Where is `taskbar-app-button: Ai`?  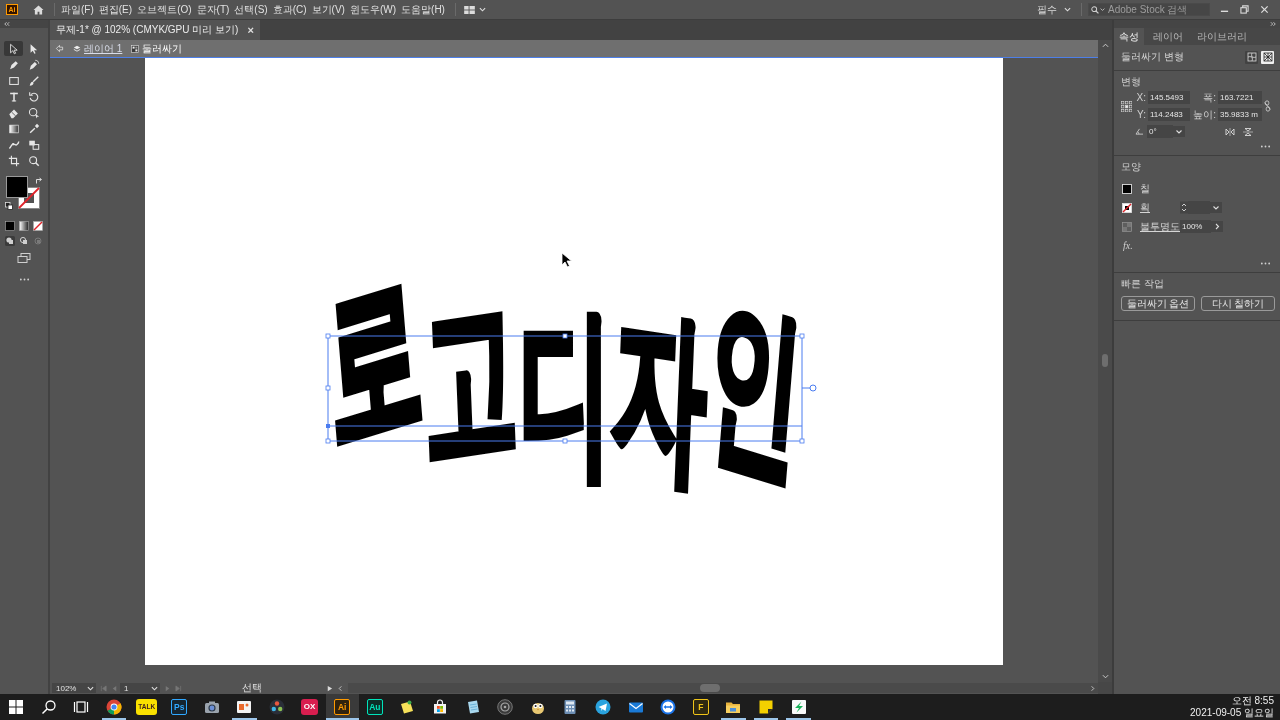
taskbar-app-button: Ai is located at coordinates (342, 707).